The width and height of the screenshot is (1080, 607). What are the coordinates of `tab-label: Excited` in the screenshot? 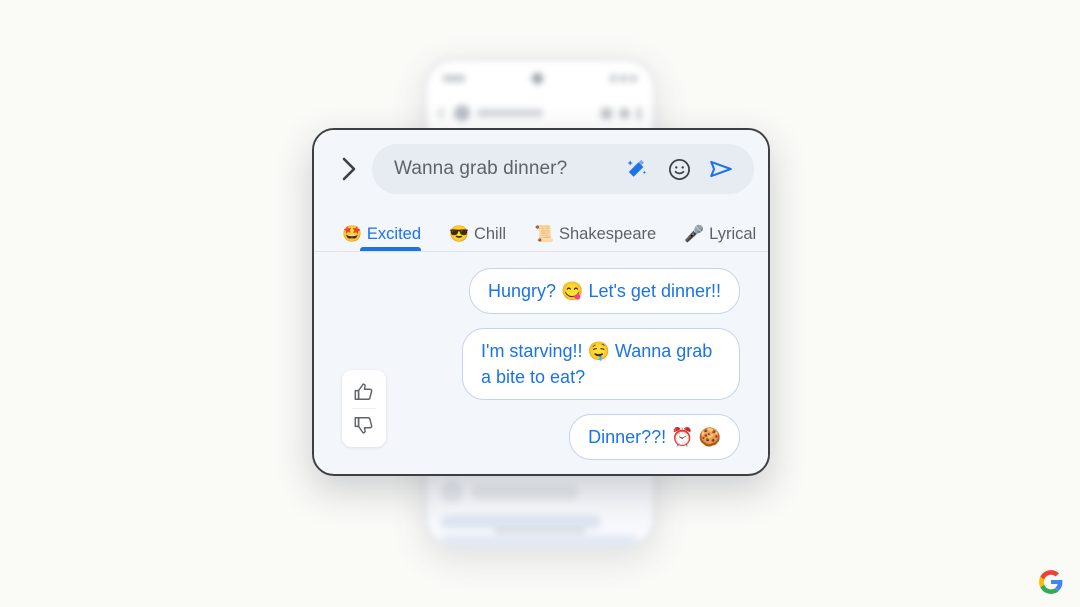 It's located at (394, 234).